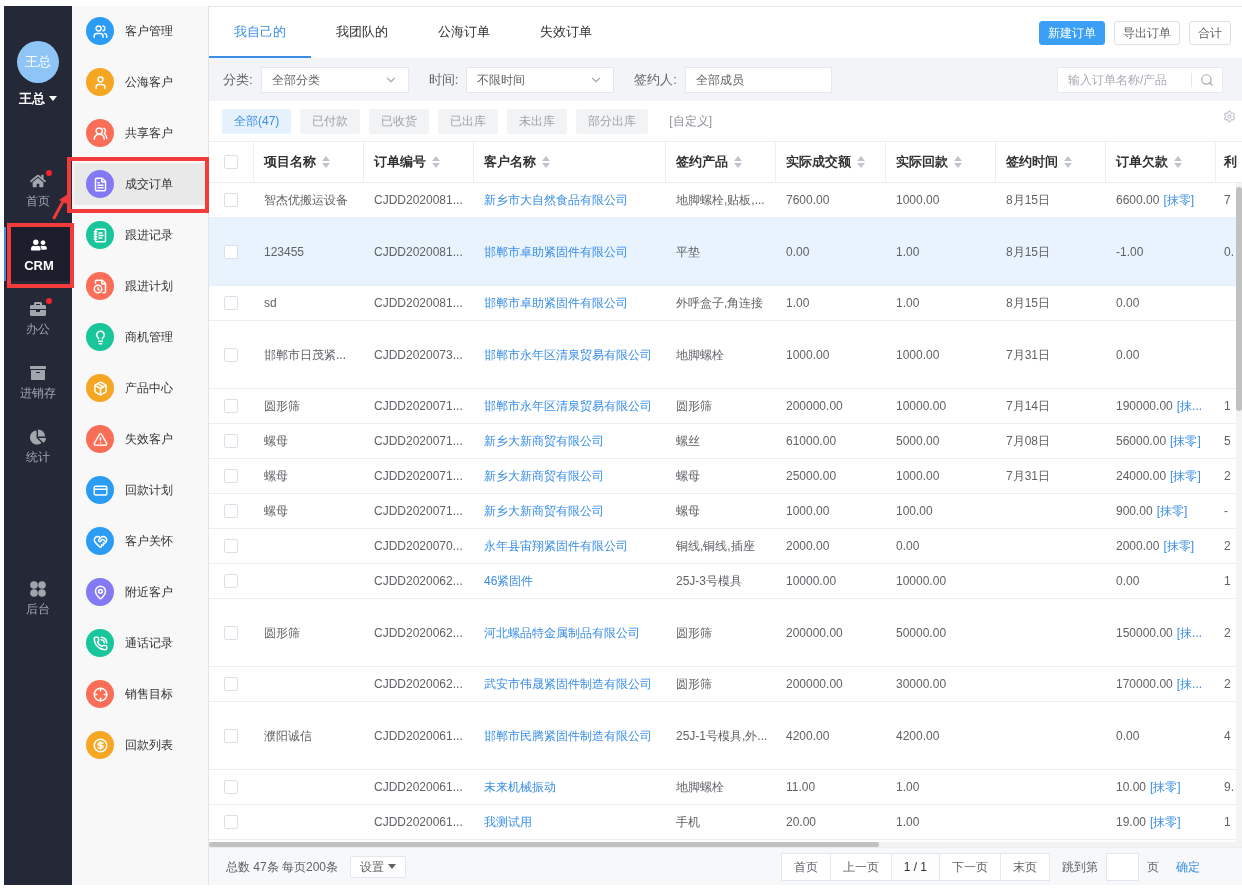 This screenshot has width=1242, height=893. What do you see at coordinates (464, 32) in the screenshot?
I see `tab: 公海订单` at bounding box center [464, 32].